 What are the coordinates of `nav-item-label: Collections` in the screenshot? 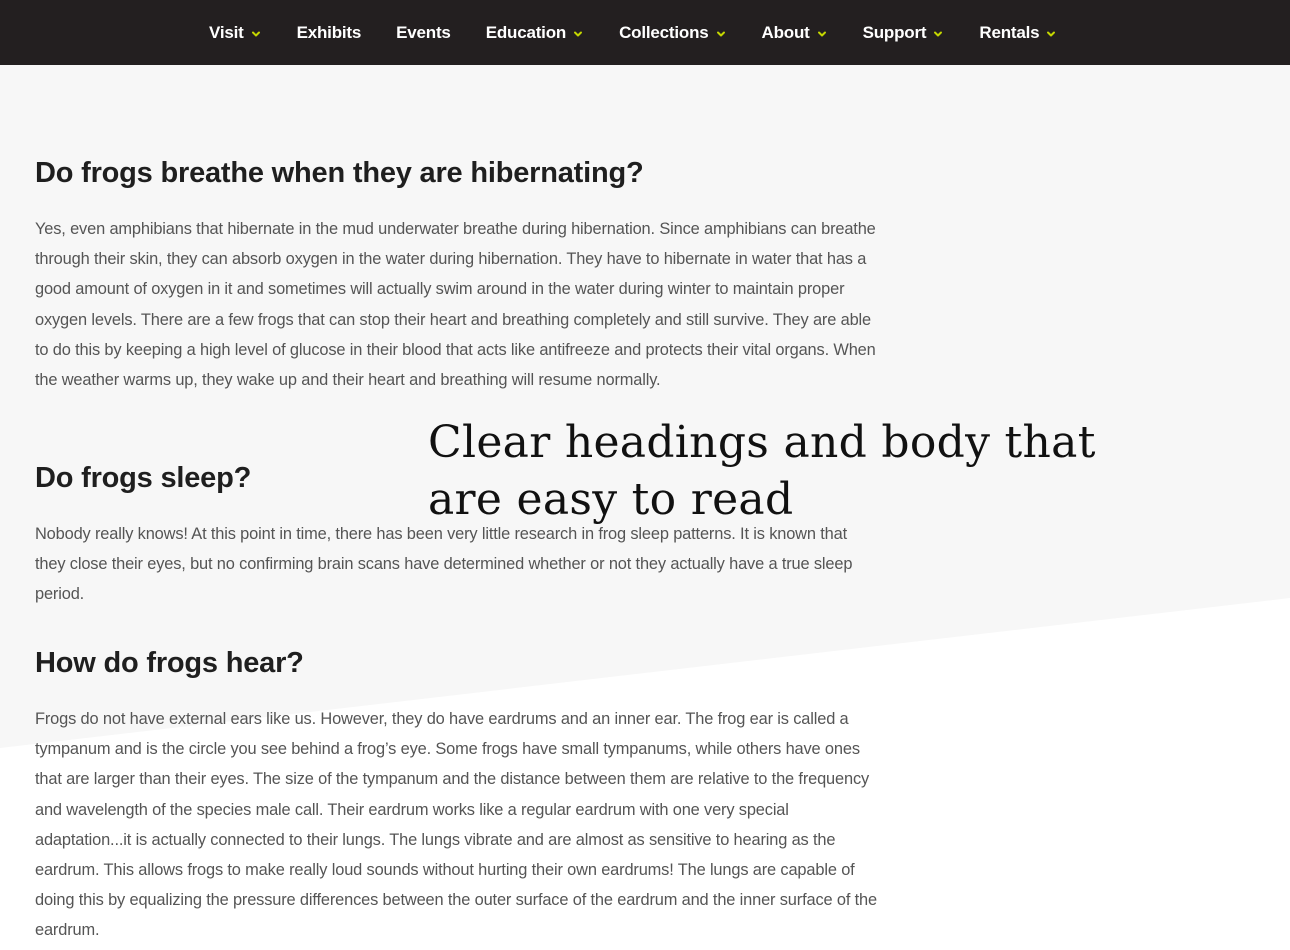 It's located at (664, 32).